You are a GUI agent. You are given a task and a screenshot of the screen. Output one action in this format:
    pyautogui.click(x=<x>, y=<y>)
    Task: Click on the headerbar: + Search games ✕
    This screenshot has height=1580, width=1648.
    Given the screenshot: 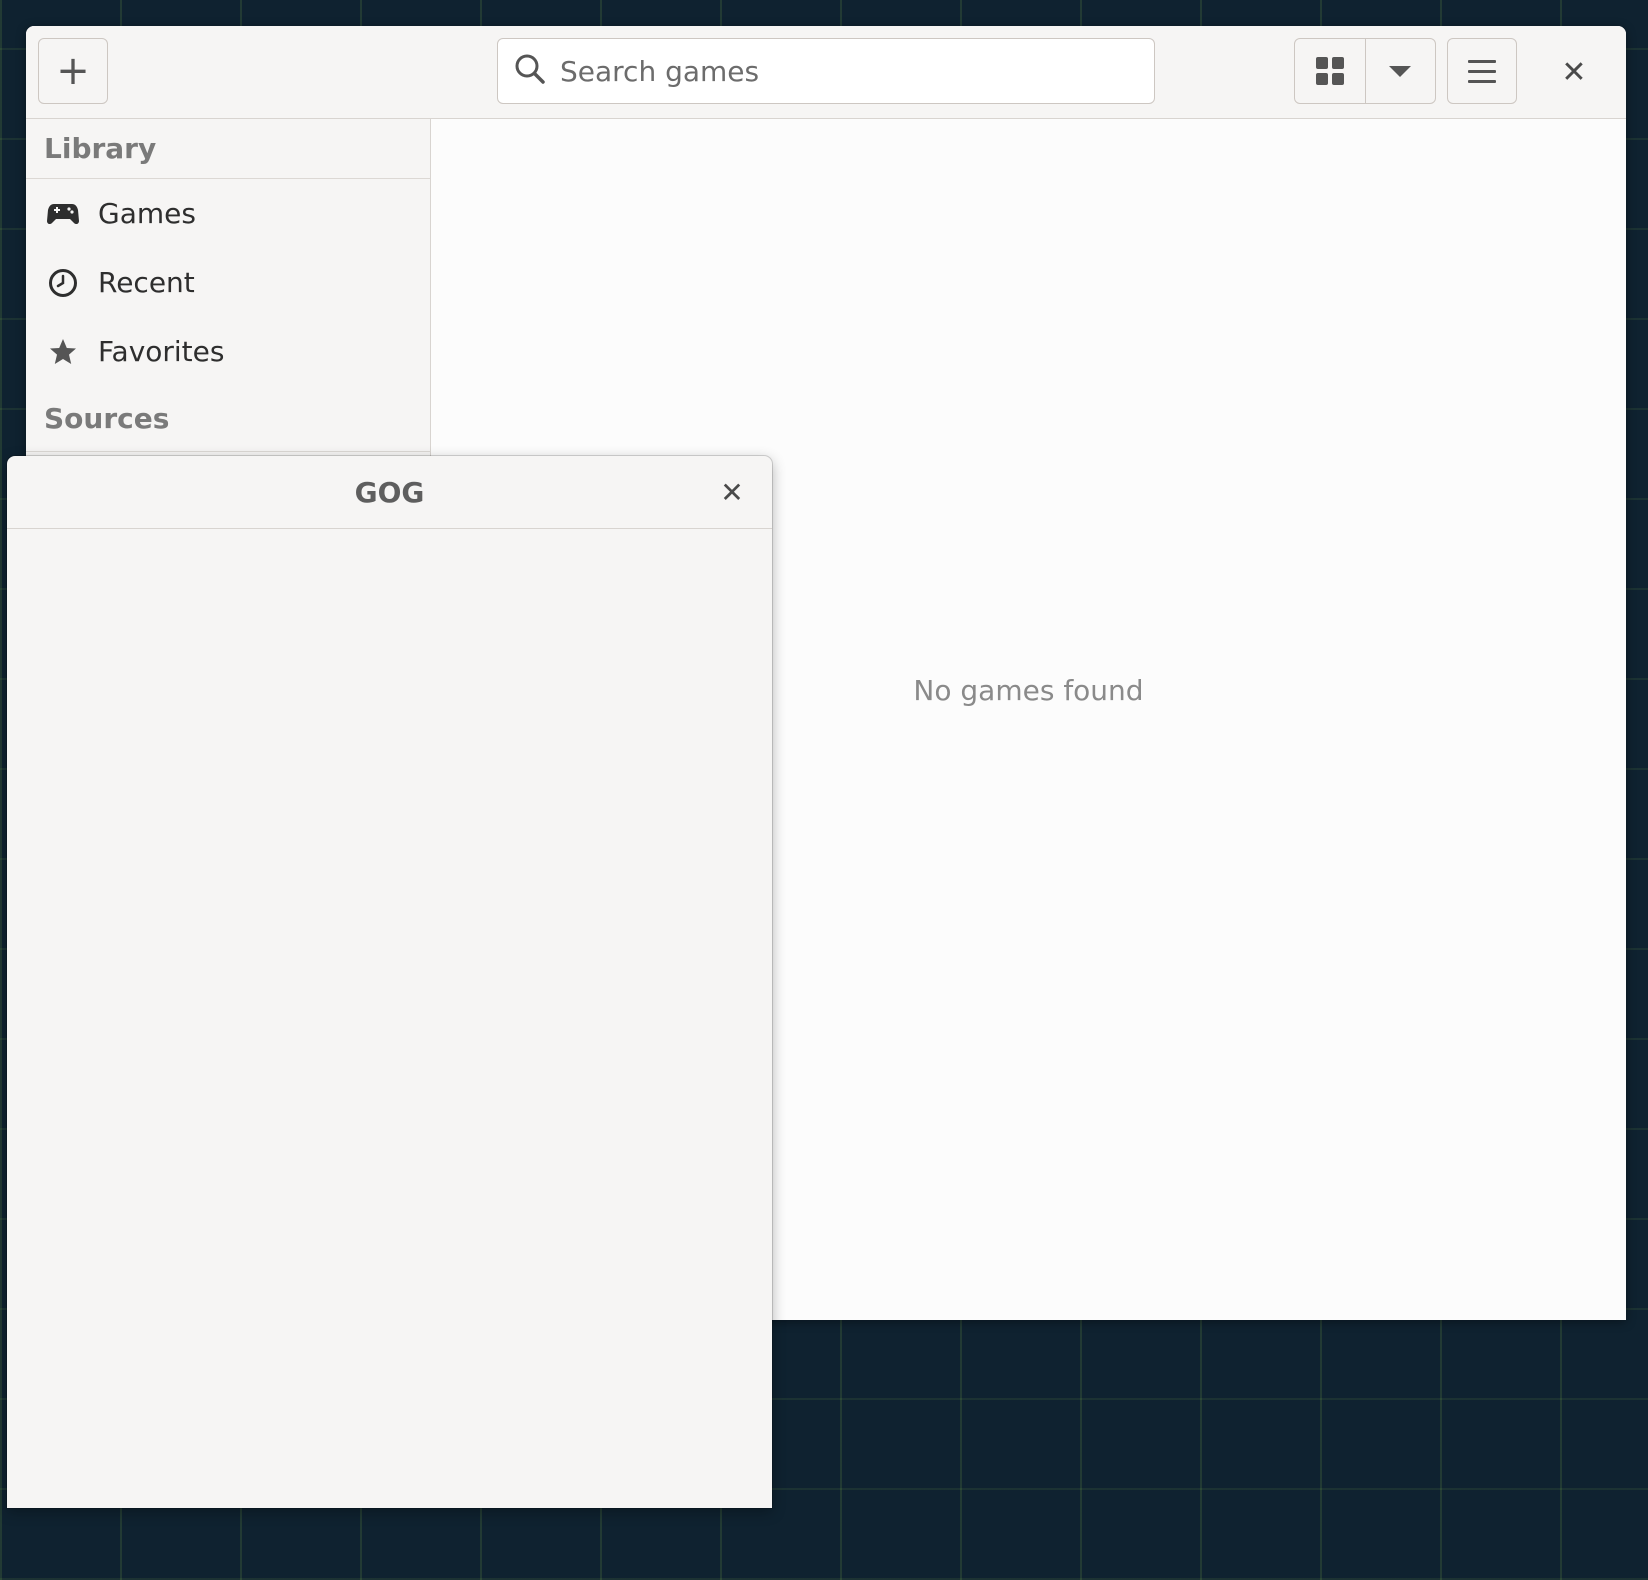 What is the action you would take?
    pyautogui.click(x=826, y=72)
    